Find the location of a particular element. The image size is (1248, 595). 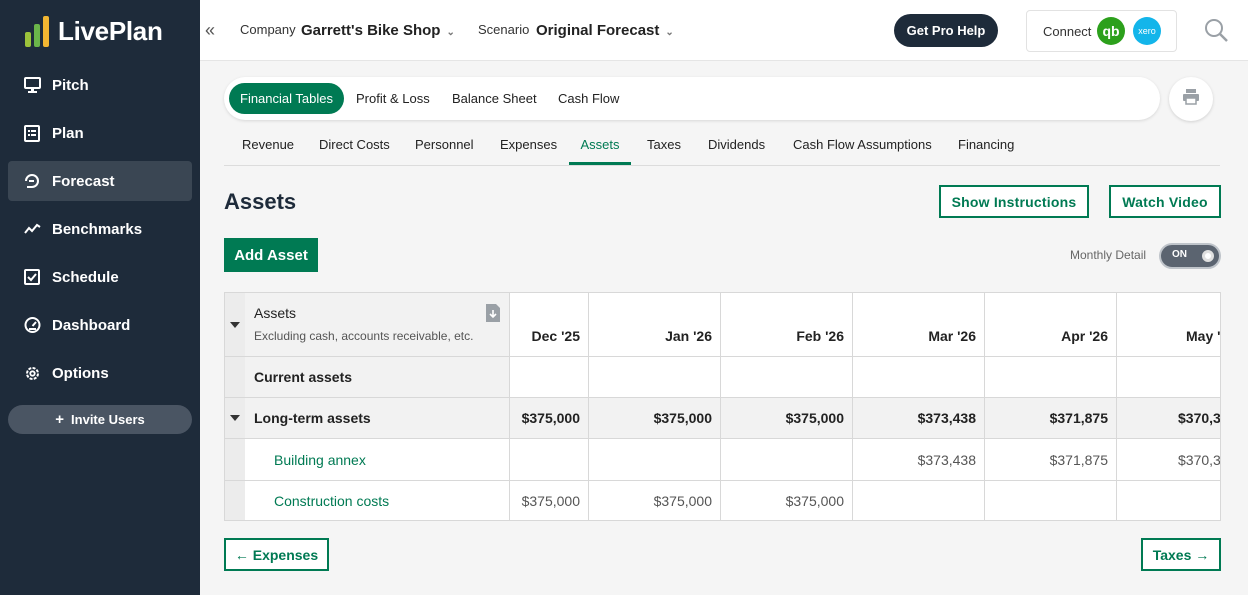

subtab-financing: Financing is located at coordinates (986, 151).